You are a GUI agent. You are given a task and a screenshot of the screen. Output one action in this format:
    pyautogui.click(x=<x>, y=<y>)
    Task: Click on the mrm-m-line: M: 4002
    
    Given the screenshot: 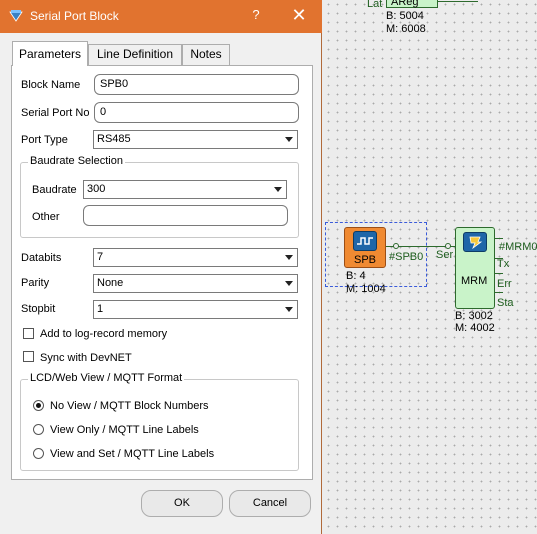 What is the action you would take?
    pyautogui.click(x=475, y=328)
    